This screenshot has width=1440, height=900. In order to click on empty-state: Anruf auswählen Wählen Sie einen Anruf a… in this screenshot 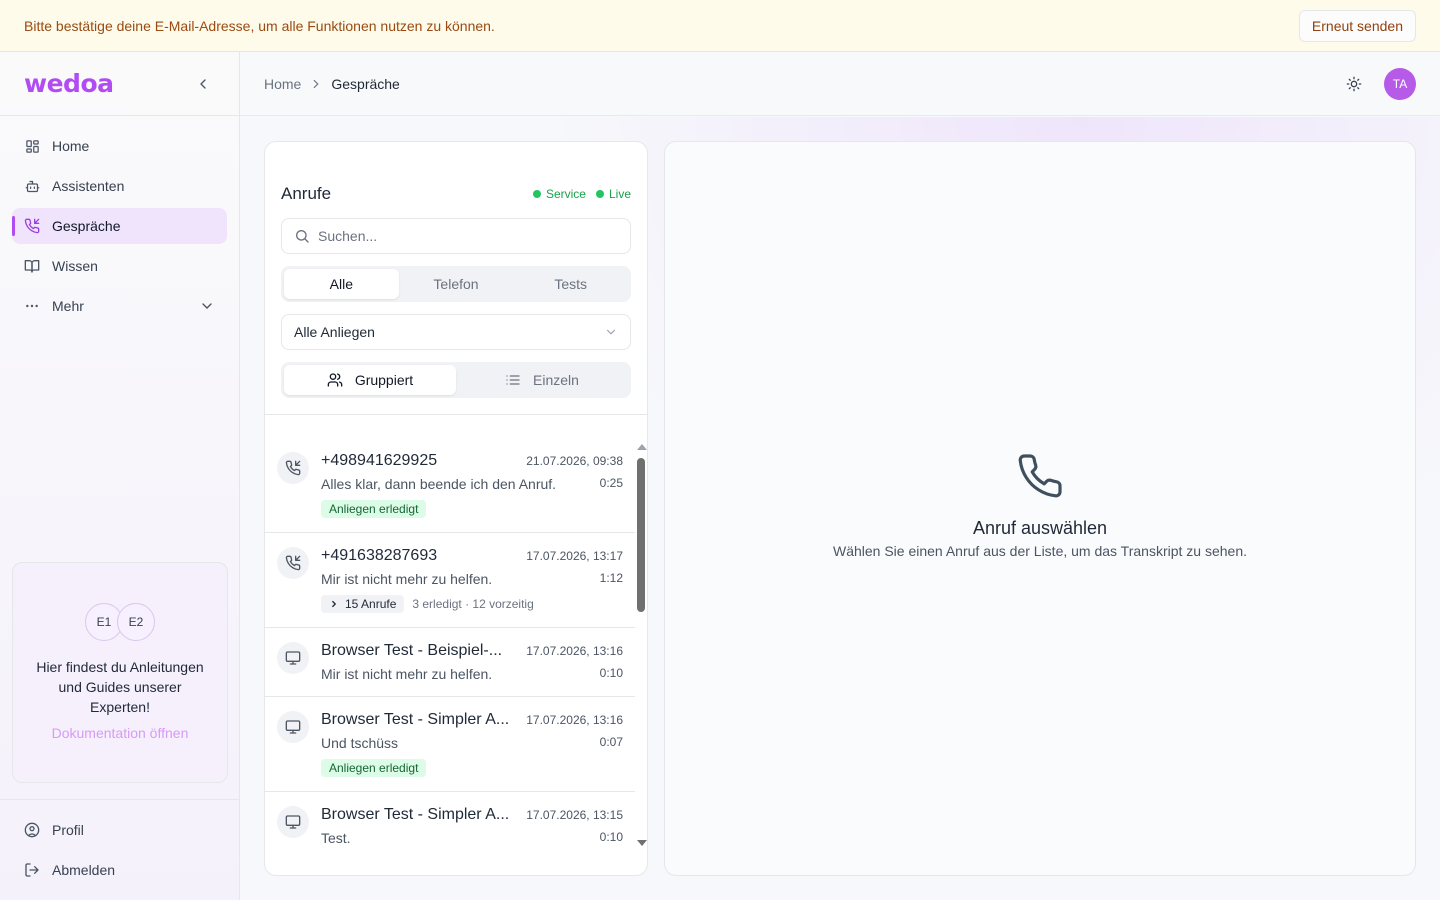, I will do `click(1040, 505)`.